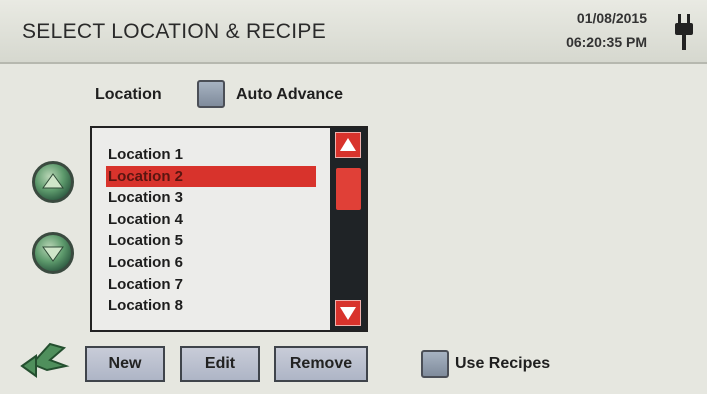 The width and height of the screenshot is (707, 394). Describe the element at coordinates (220, 364) in the screenshot. I see `edit-button: Edit` at that location.